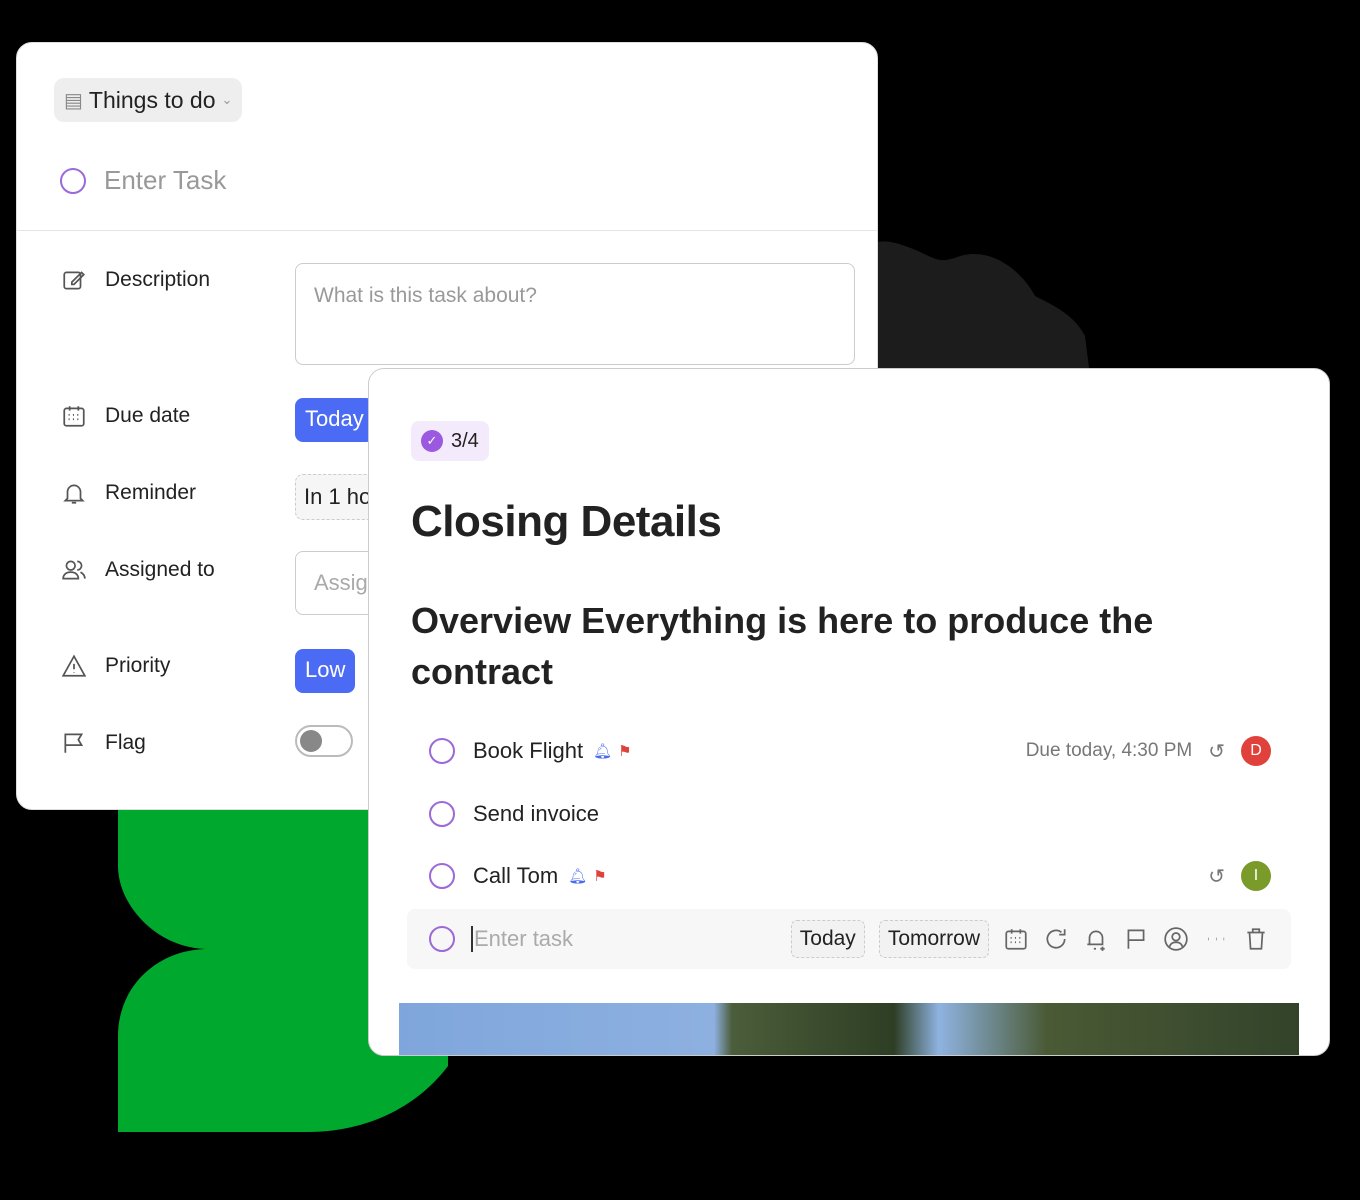 This screenshot has height=1200, width=1360. I want to click on progress-badge: ✓ 3/4, so click(450, 441).